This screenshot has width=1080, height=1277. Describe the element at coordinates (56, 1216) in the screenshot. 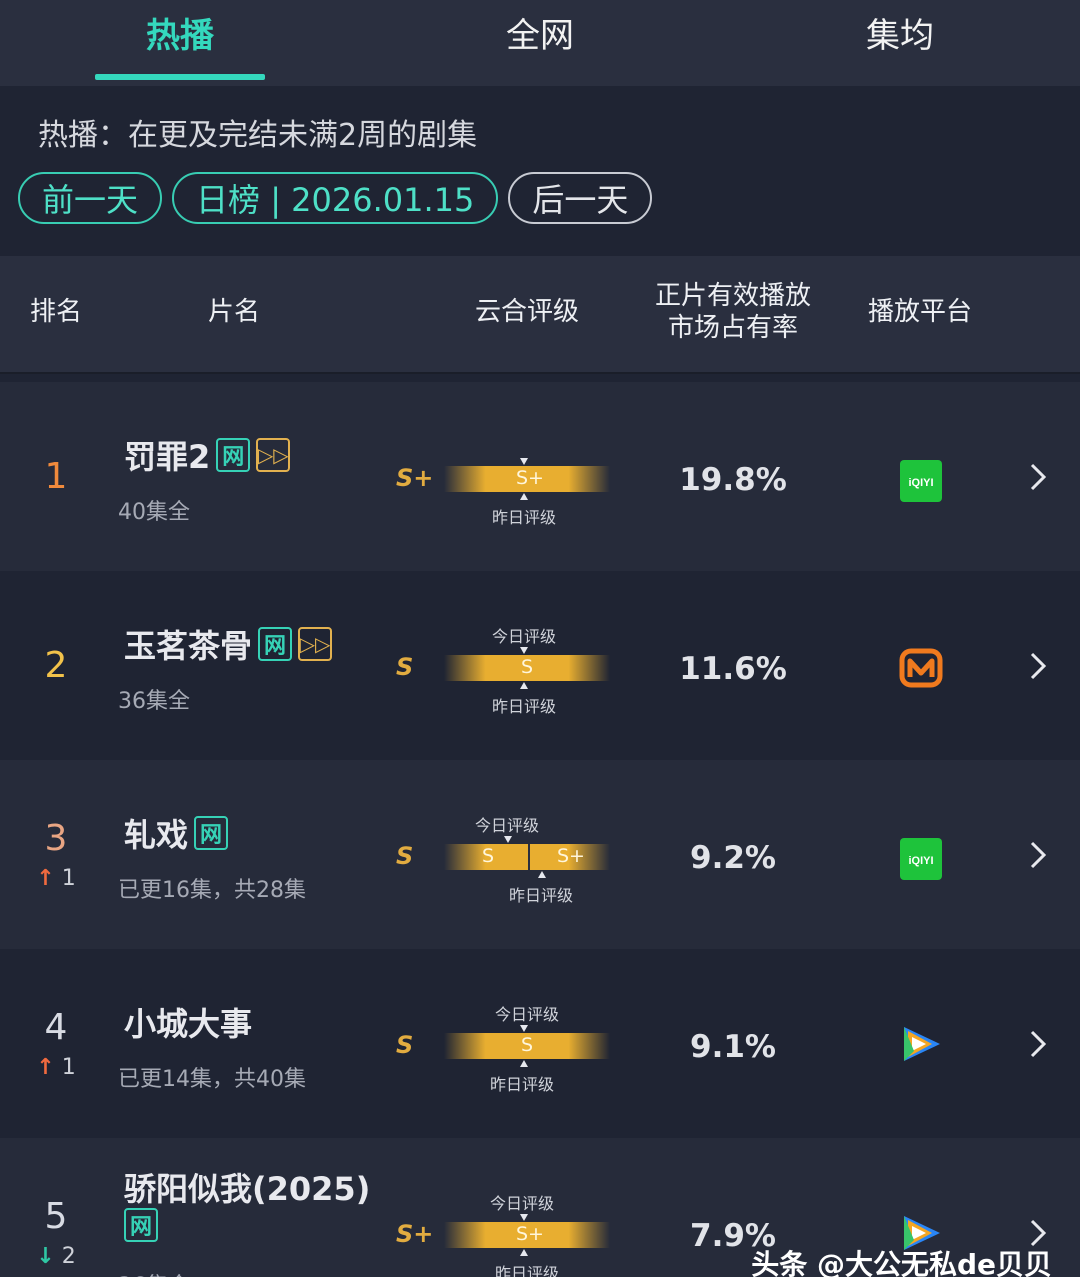

I see `rank-number: 5` at that location.